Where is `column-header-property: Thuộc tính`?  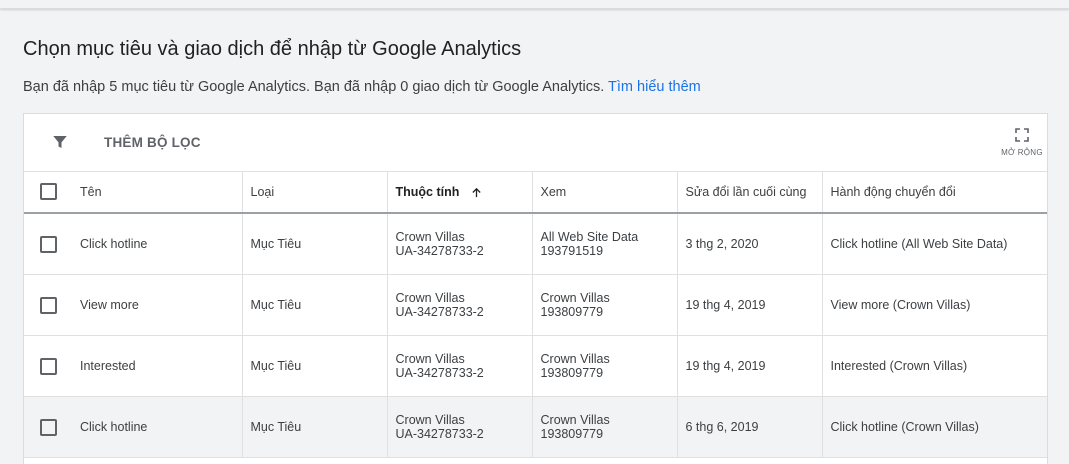
column-header-property: Thuộc tính is located at coordinates (460, 192).